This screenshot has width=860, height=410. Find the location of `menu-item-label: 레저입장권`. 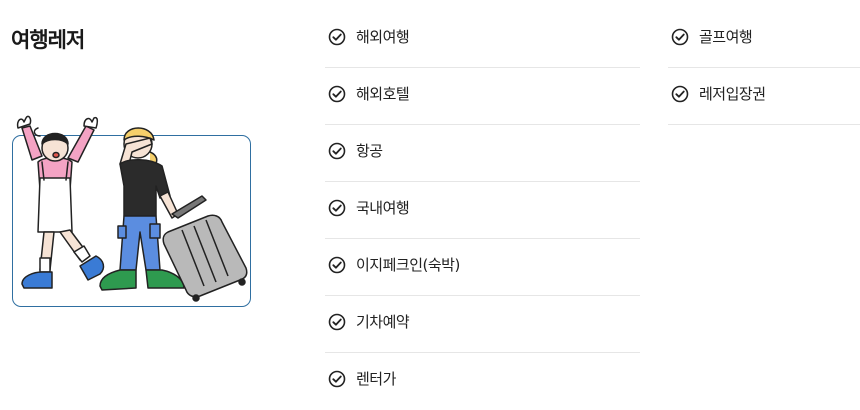

menu-item-label: 레저입장권 is located at coordinates (732, 94).